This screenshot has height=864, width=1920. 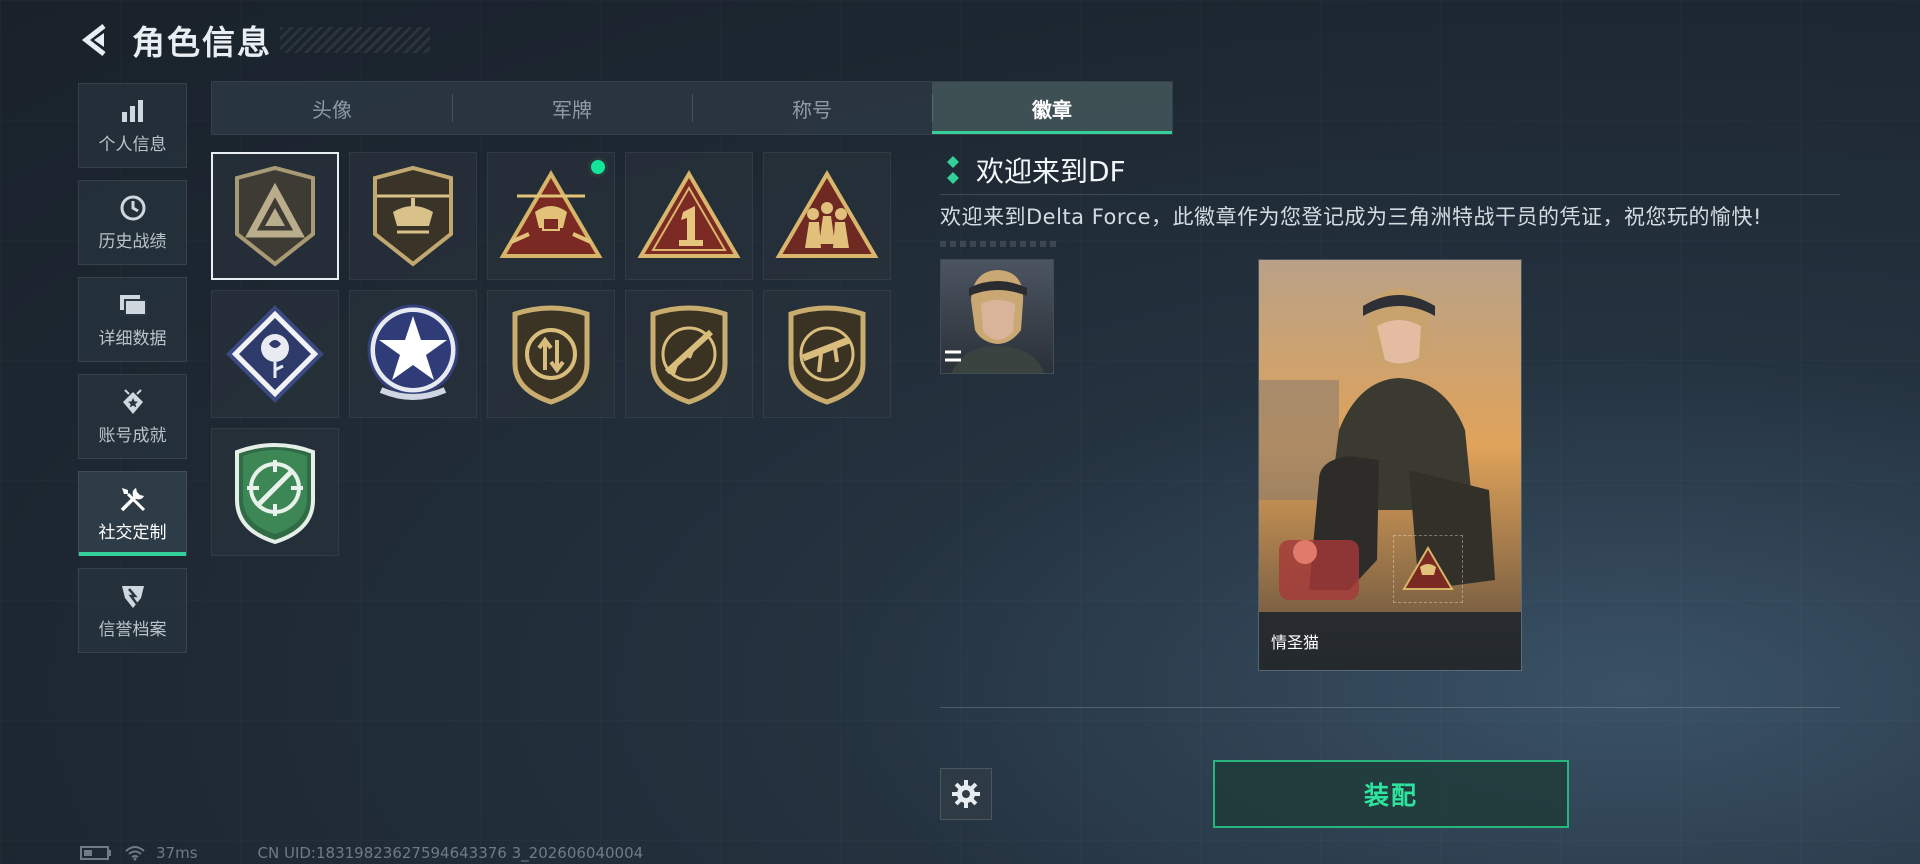 What do you see at coordinates (997, 316) in the screenshot?
I see `avatar-thumbnail` at bounding box center [997, 316].